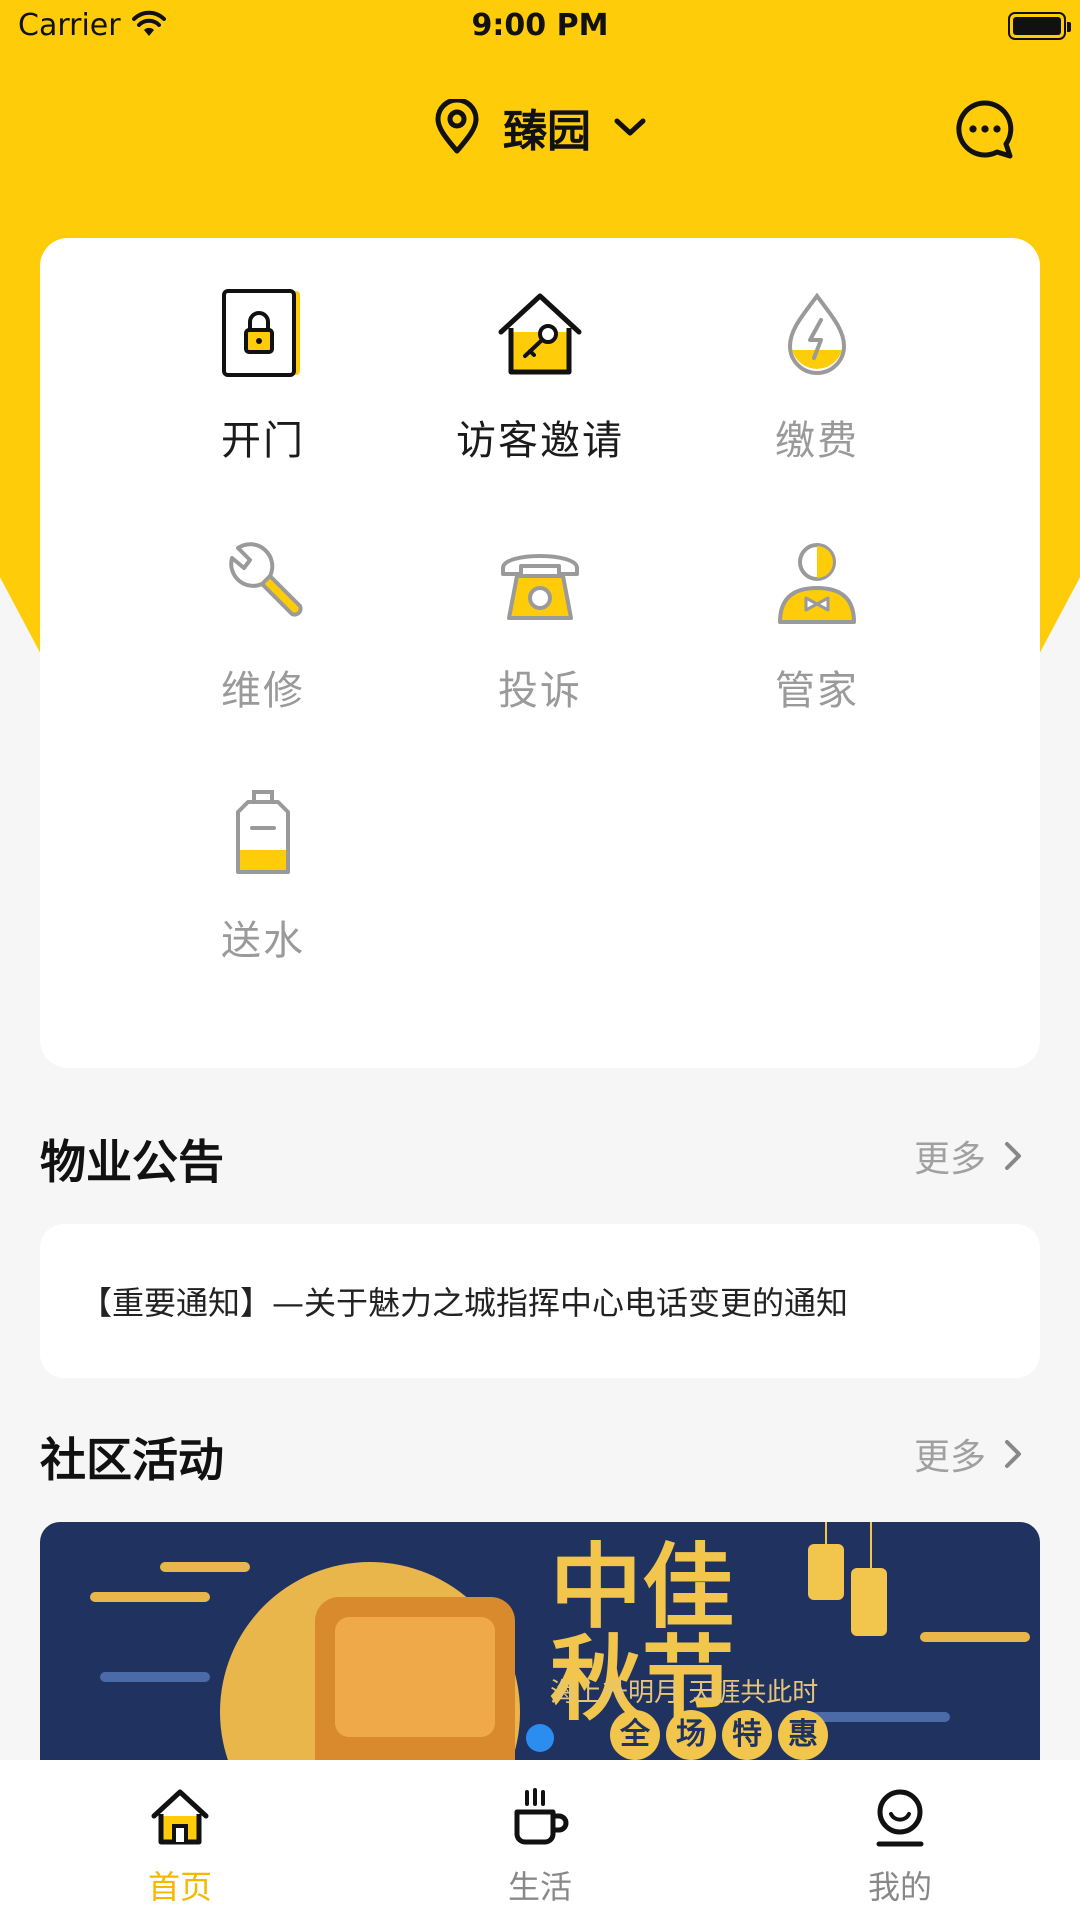 This screenshot has width=1080, height=1920. I want to click on service-label: 缴费, so click(817, 441).